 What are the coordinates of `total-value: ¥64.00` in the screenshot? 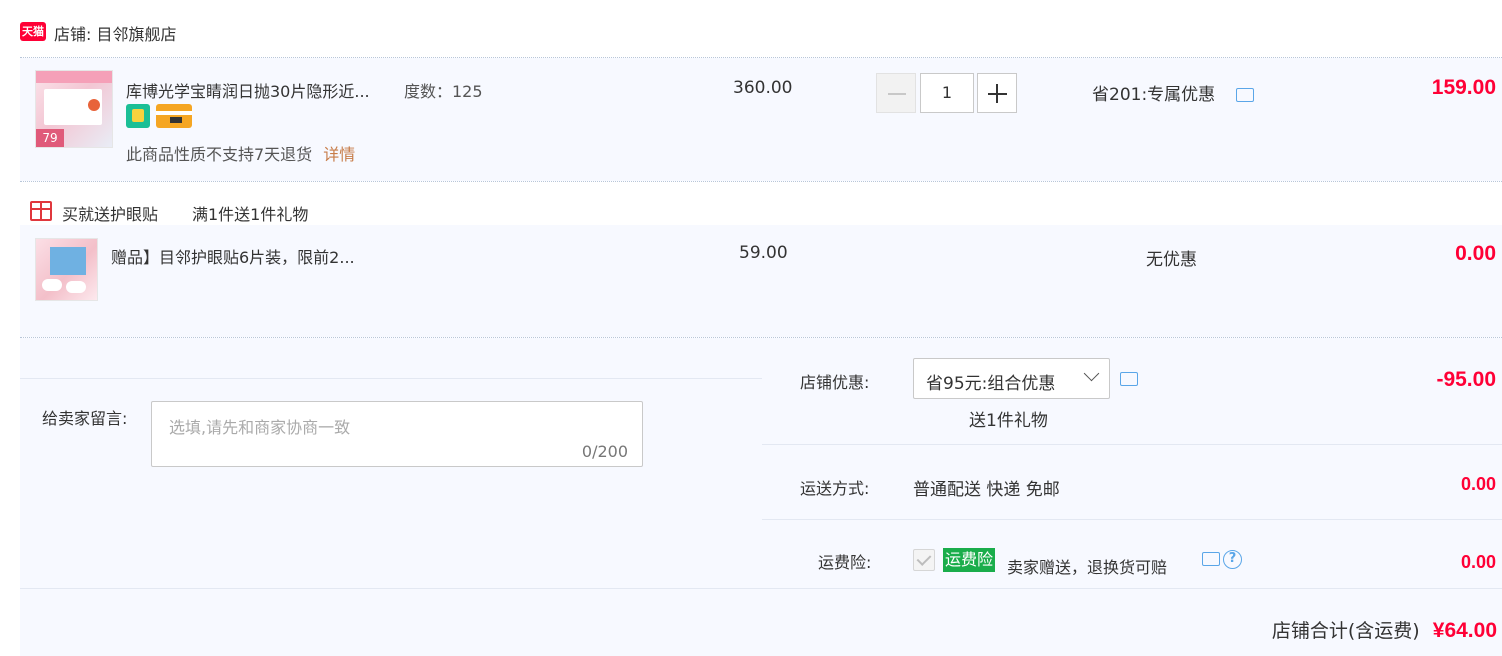 It's located at (1464, 630).